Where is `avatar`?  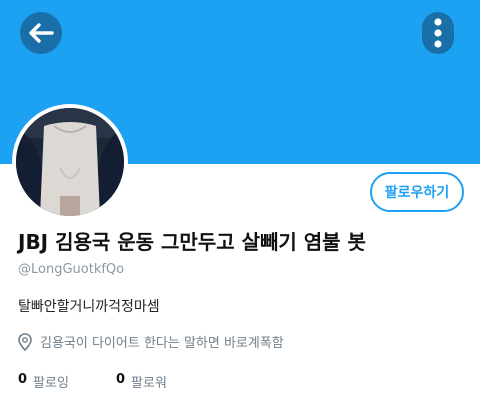
avatar is located at coordinates (70, 162).